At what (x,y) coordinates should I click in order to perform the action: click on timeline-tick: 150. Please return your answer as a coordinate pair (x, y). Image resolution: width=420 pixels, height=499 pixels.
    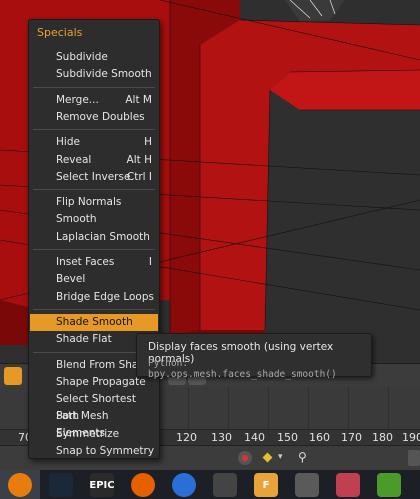
    Looking at the image, I should click on (287, 437).